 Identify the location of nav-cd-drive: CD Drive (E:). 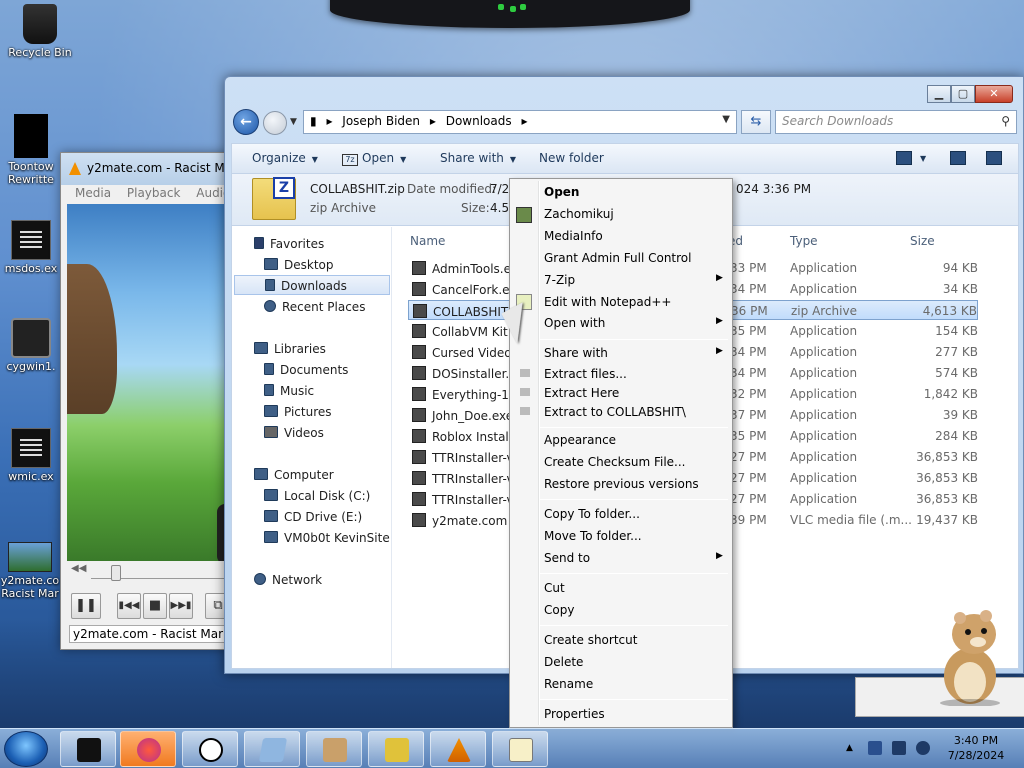
(313, 517).